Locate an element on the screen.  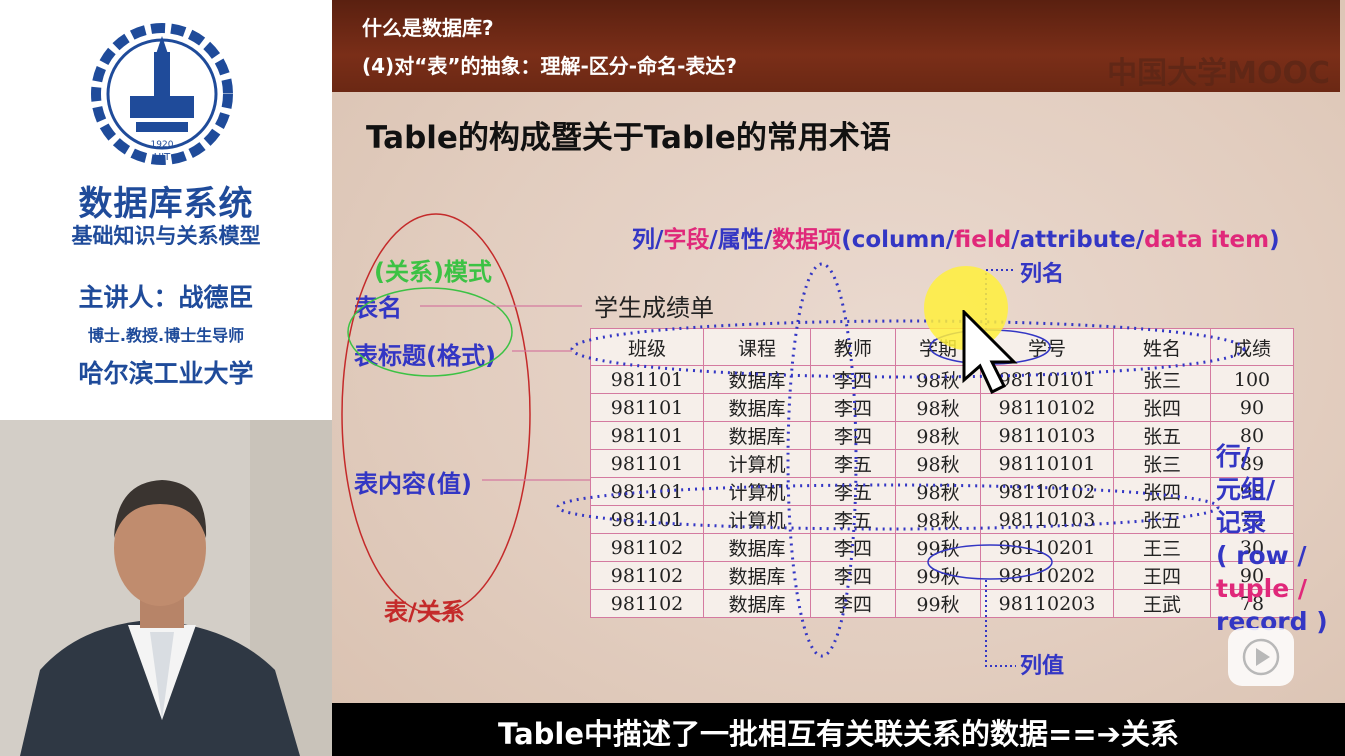
svg-text: 1920 is located at coordinates (162, 145).